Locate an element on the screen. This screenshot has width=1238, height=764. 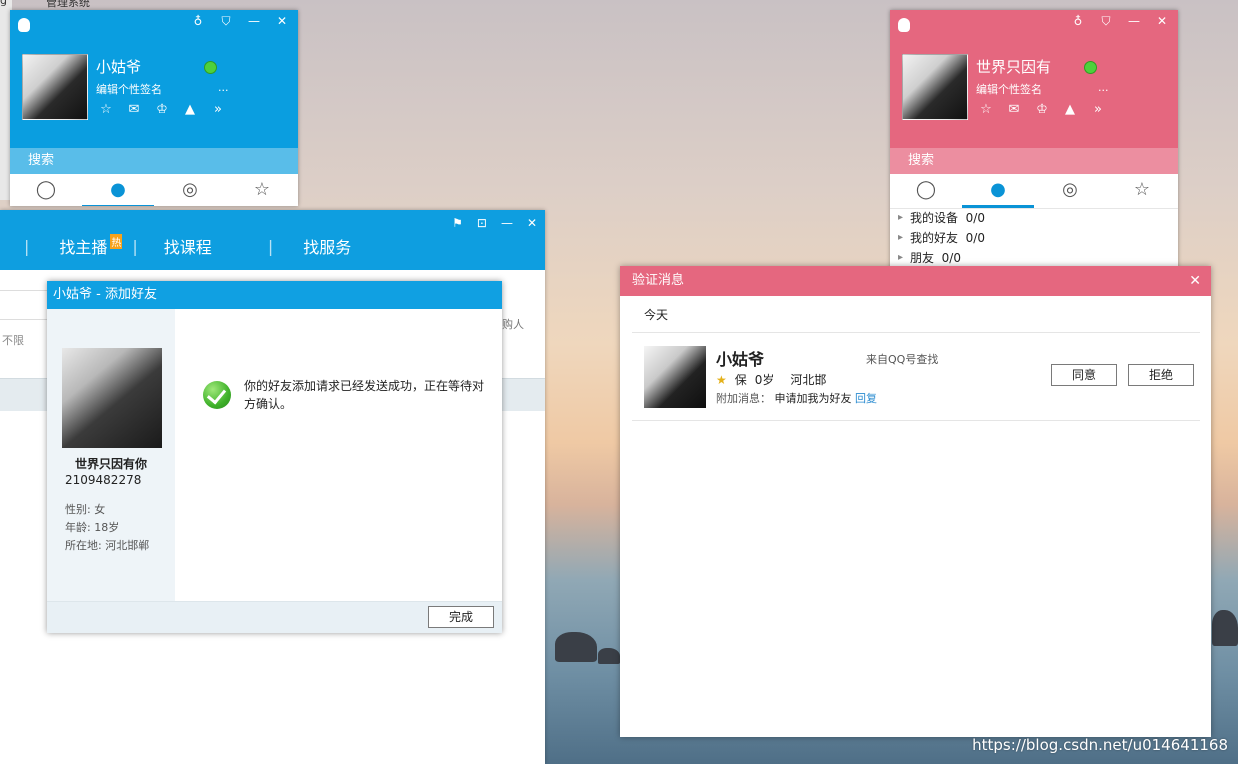
nickname: 小姑爷 is located at coordinates (118, 66).